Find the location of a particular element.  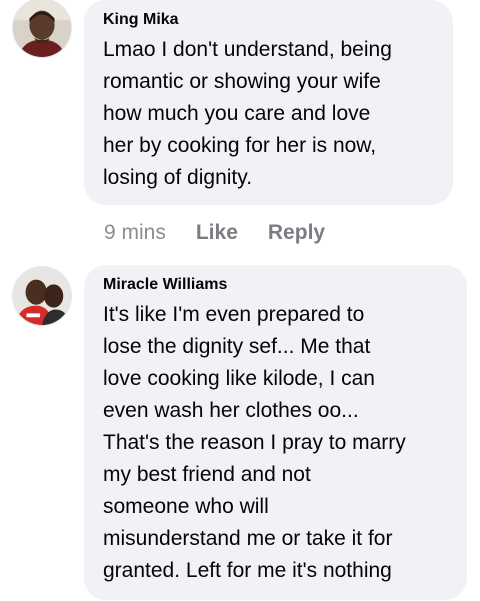

comment-text-line: misunderstand me or take it for is located at coordinates (248, 538).